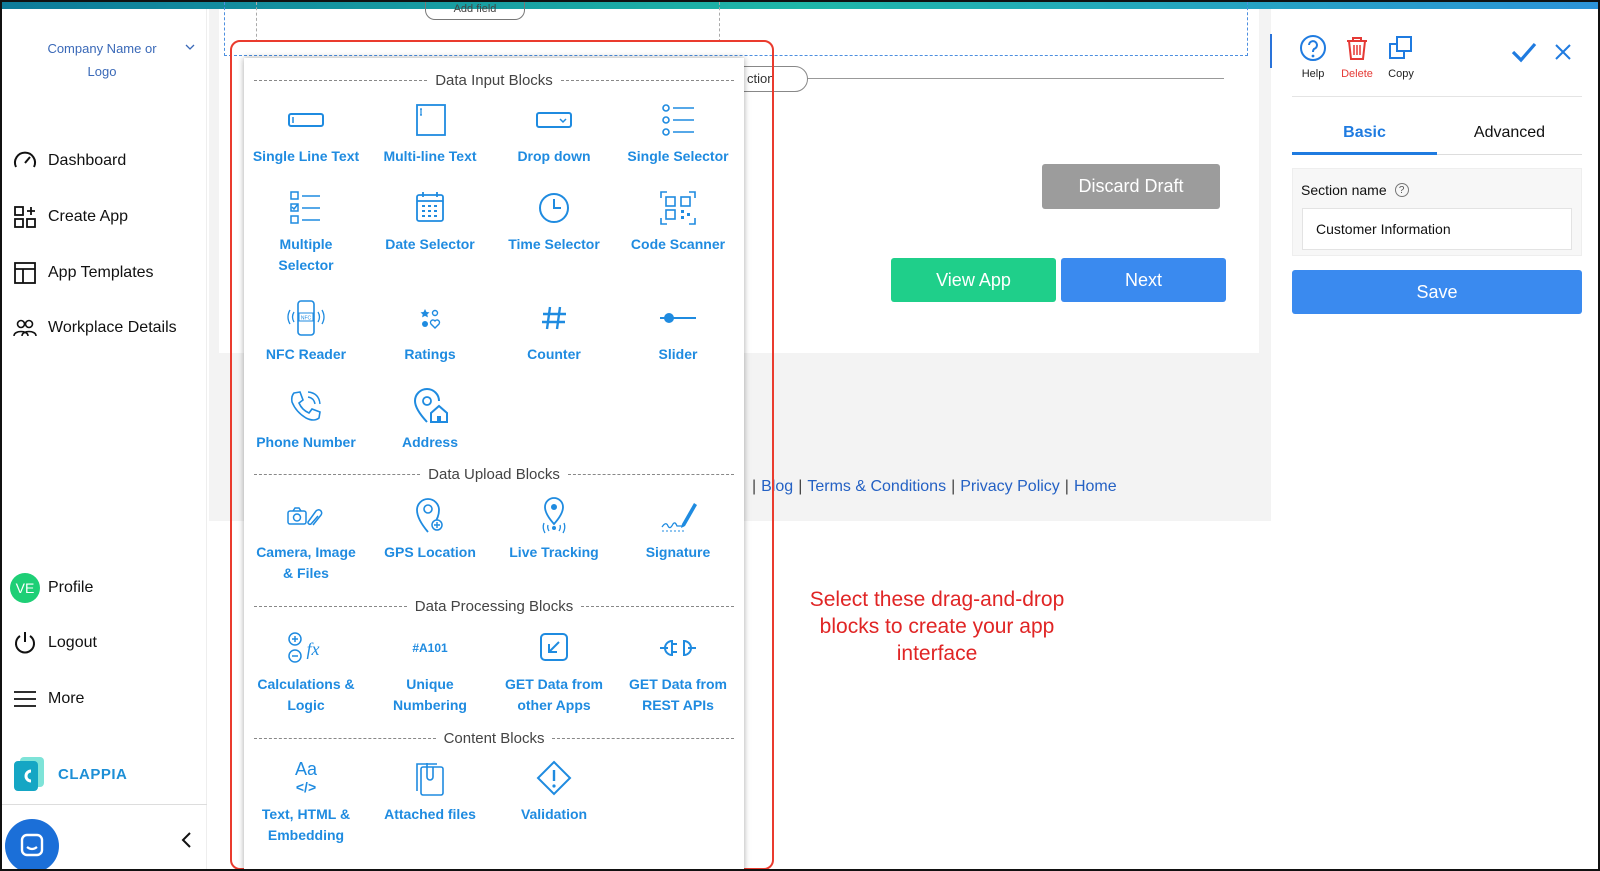 Image resolution: width=1600 pixels, height=871 pixels. I want to click on collapse-sidebar-icon, so click(187, 840).